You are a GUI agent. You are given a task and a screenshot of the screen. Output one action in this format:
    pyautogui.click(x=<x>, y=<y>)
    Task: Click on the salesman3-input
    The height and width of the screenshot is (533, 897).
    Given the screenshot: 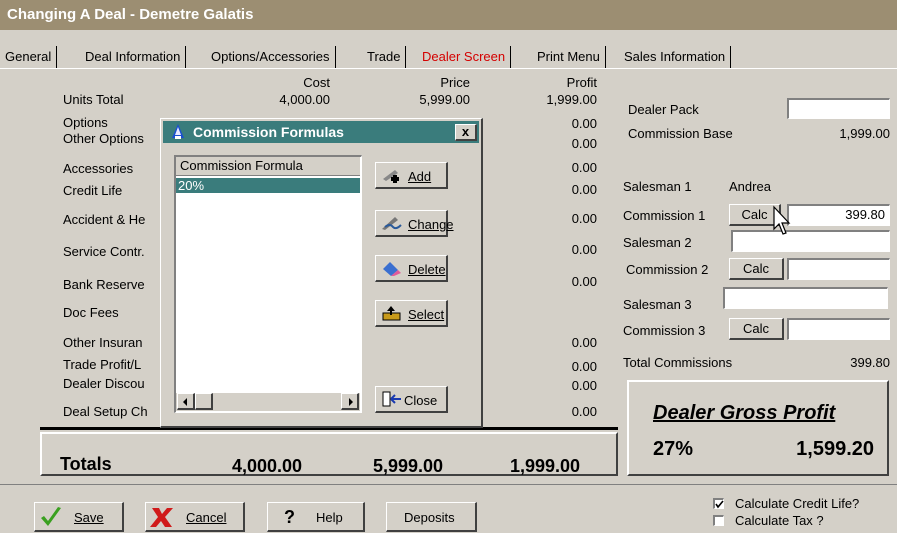 What is the action you would take?
    pyautogui.click(x=805, y=298)
    